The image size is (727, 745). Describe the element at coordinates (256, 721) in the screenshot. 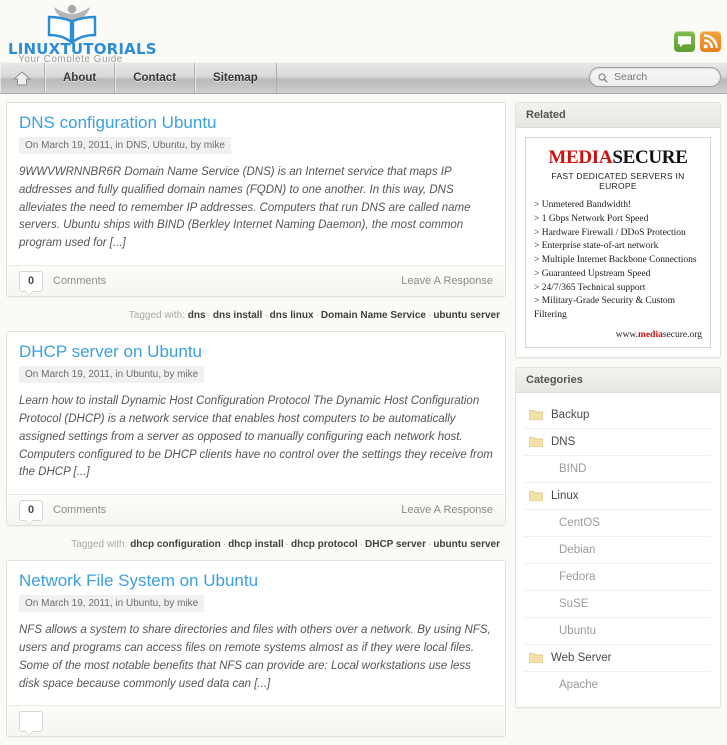

I see `post-footer` at that location.